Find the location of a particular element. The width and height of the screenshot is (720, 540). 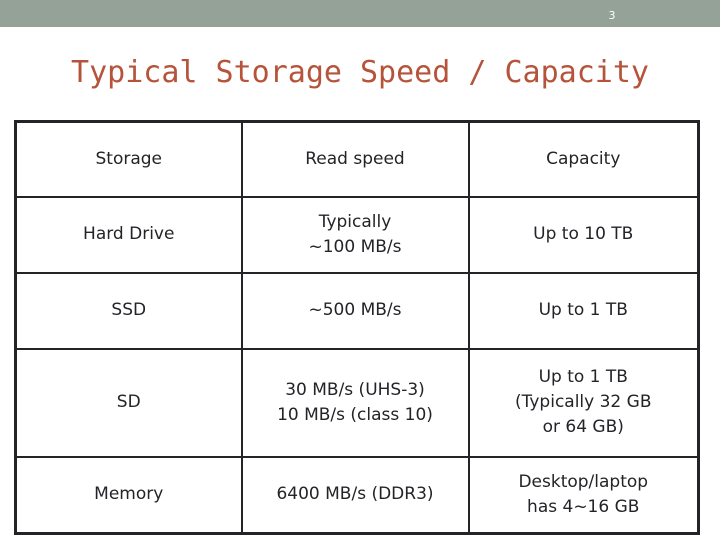

column-header-capacity-label: Capacity is located at coordinates (583, 159).